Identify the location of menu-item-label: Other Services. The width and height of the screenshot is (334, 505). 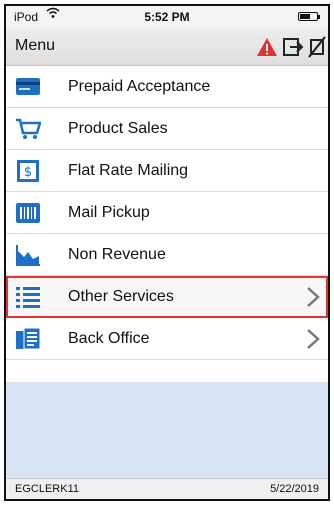
(121, 296).